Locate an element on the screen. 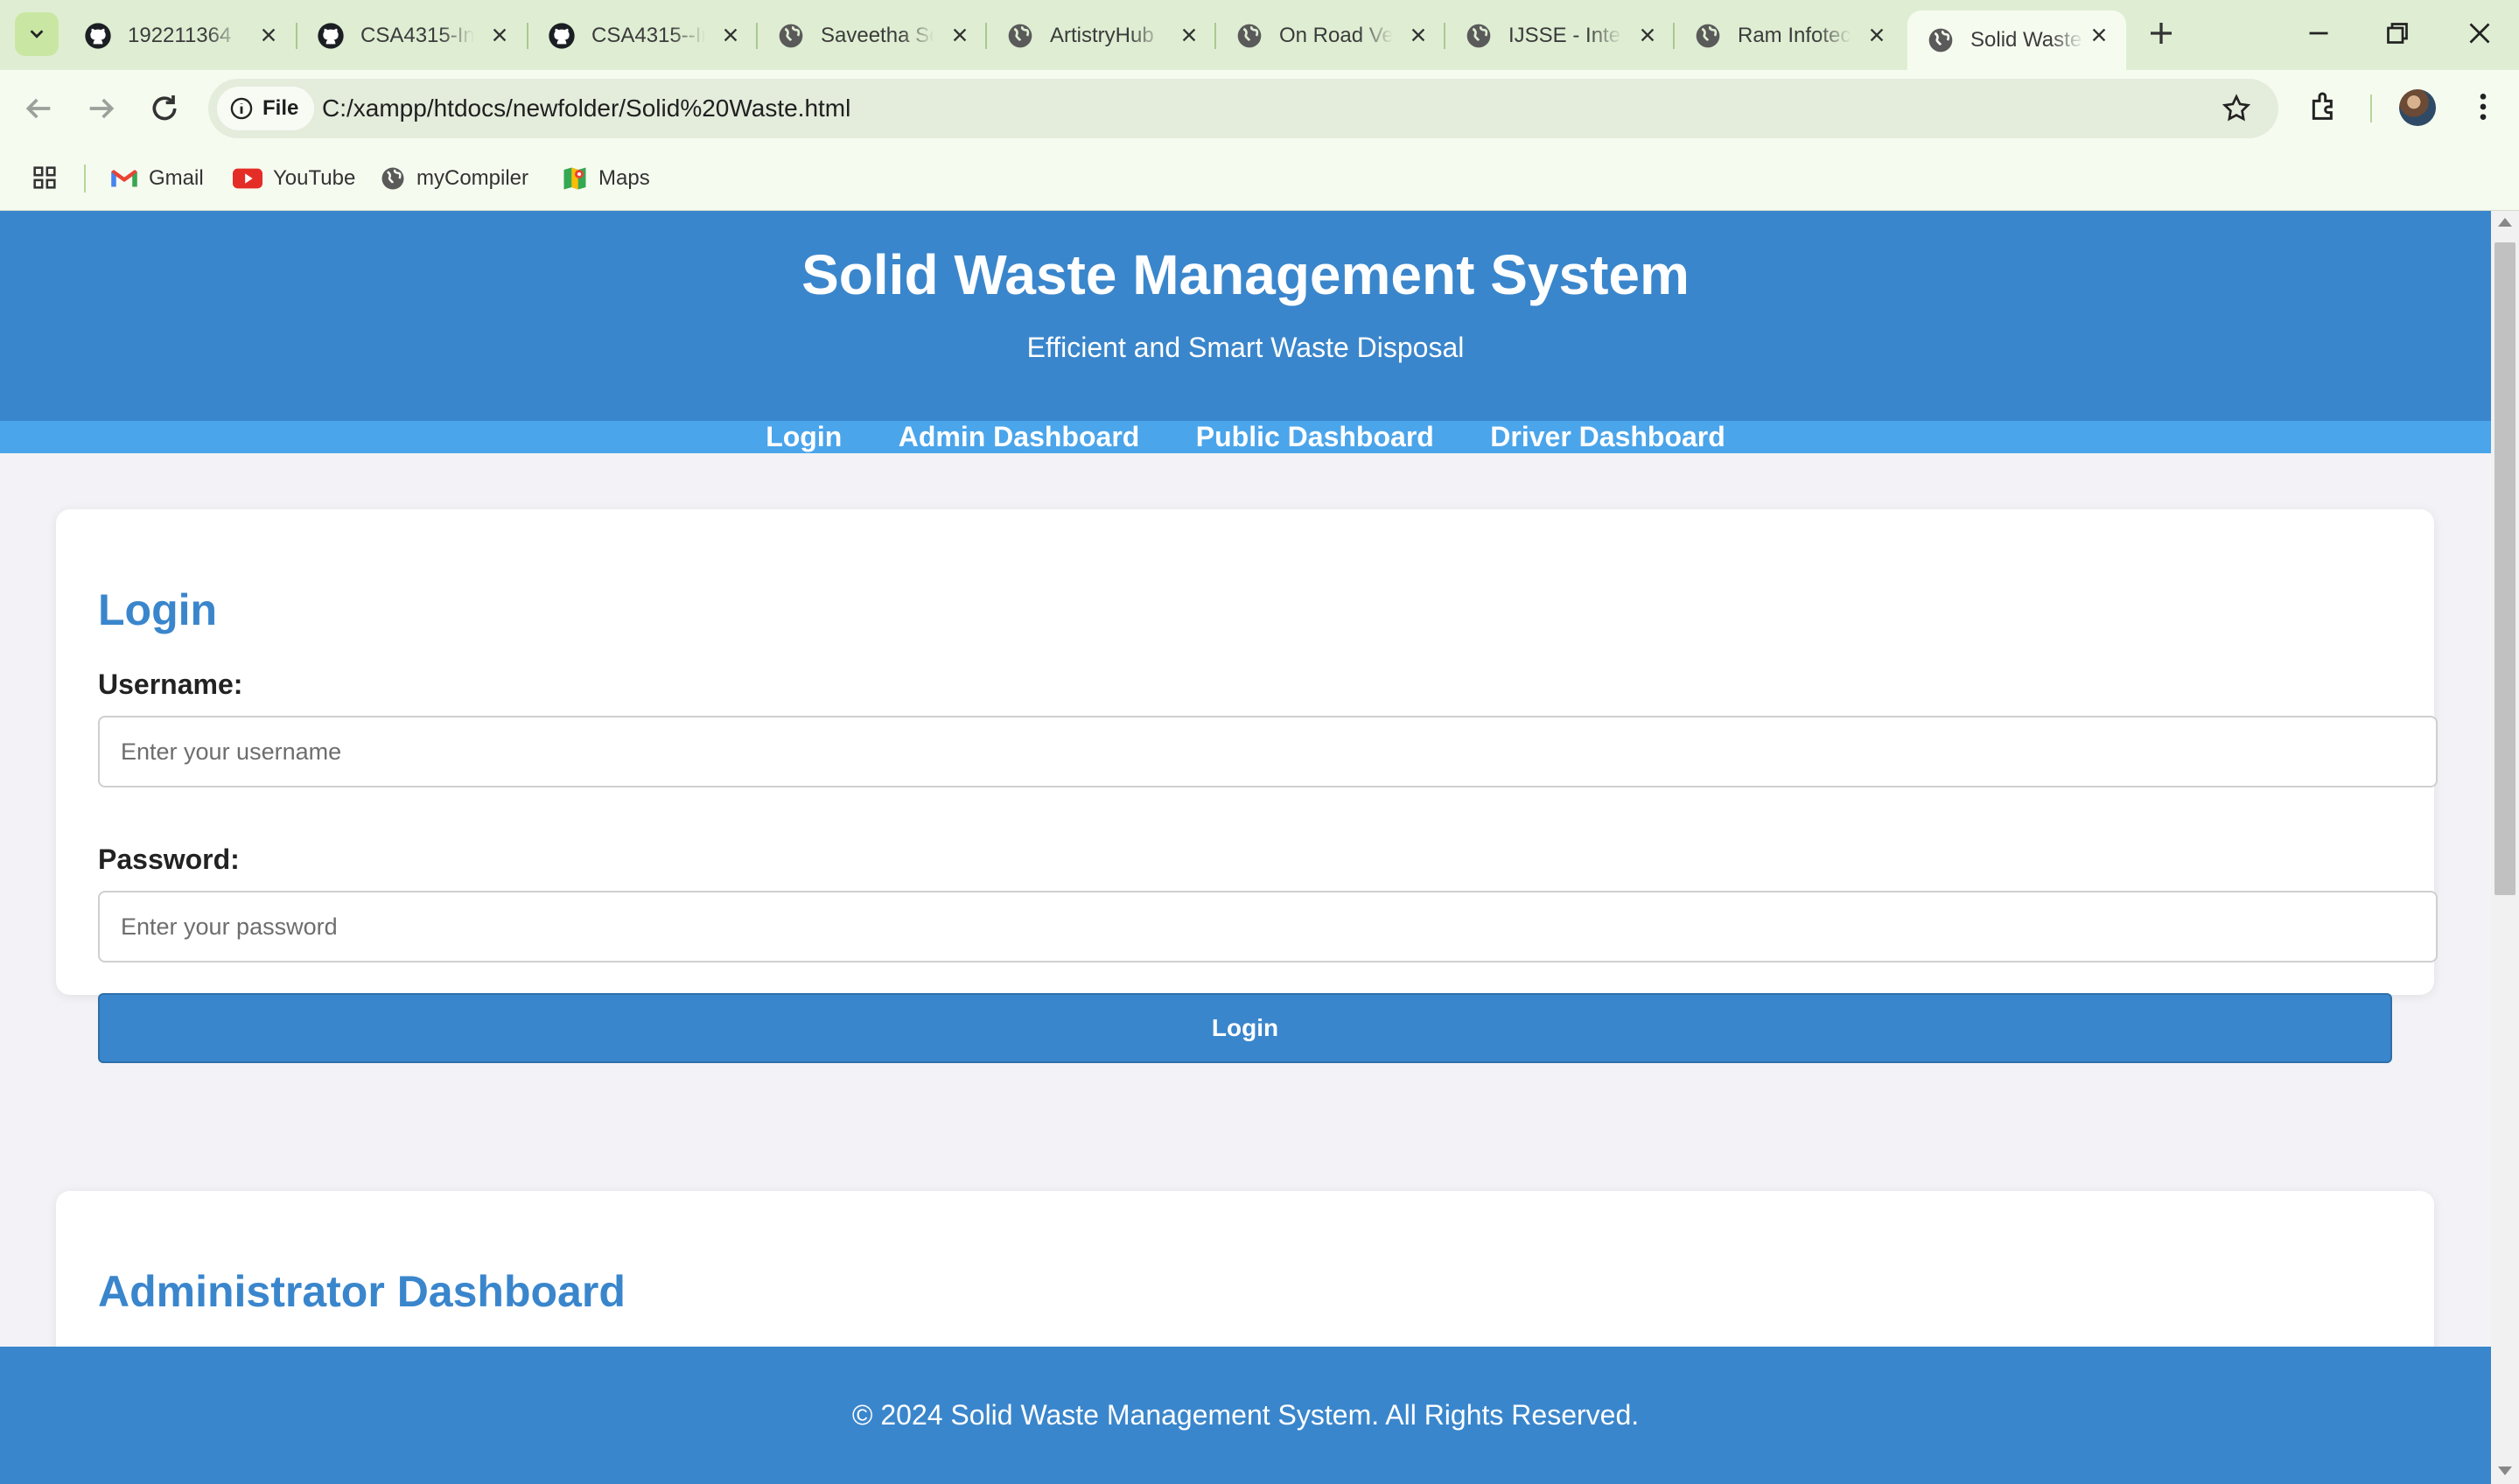  scrollbar-thumb is located at coordinates (2505, 568).